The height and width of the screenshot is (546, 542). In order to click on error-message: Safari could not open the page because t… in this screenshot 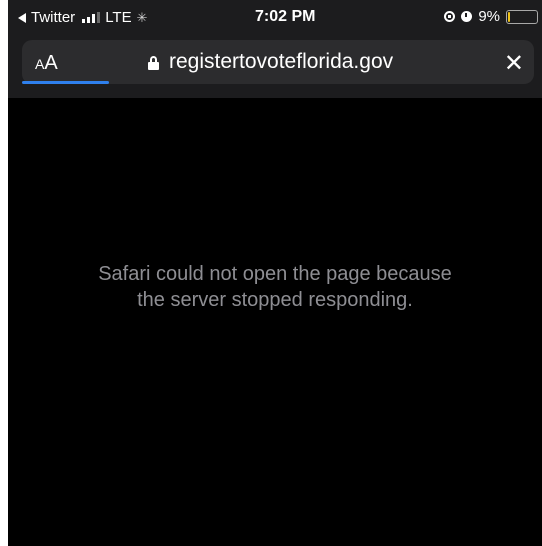, I will do `click(275, 287)`.